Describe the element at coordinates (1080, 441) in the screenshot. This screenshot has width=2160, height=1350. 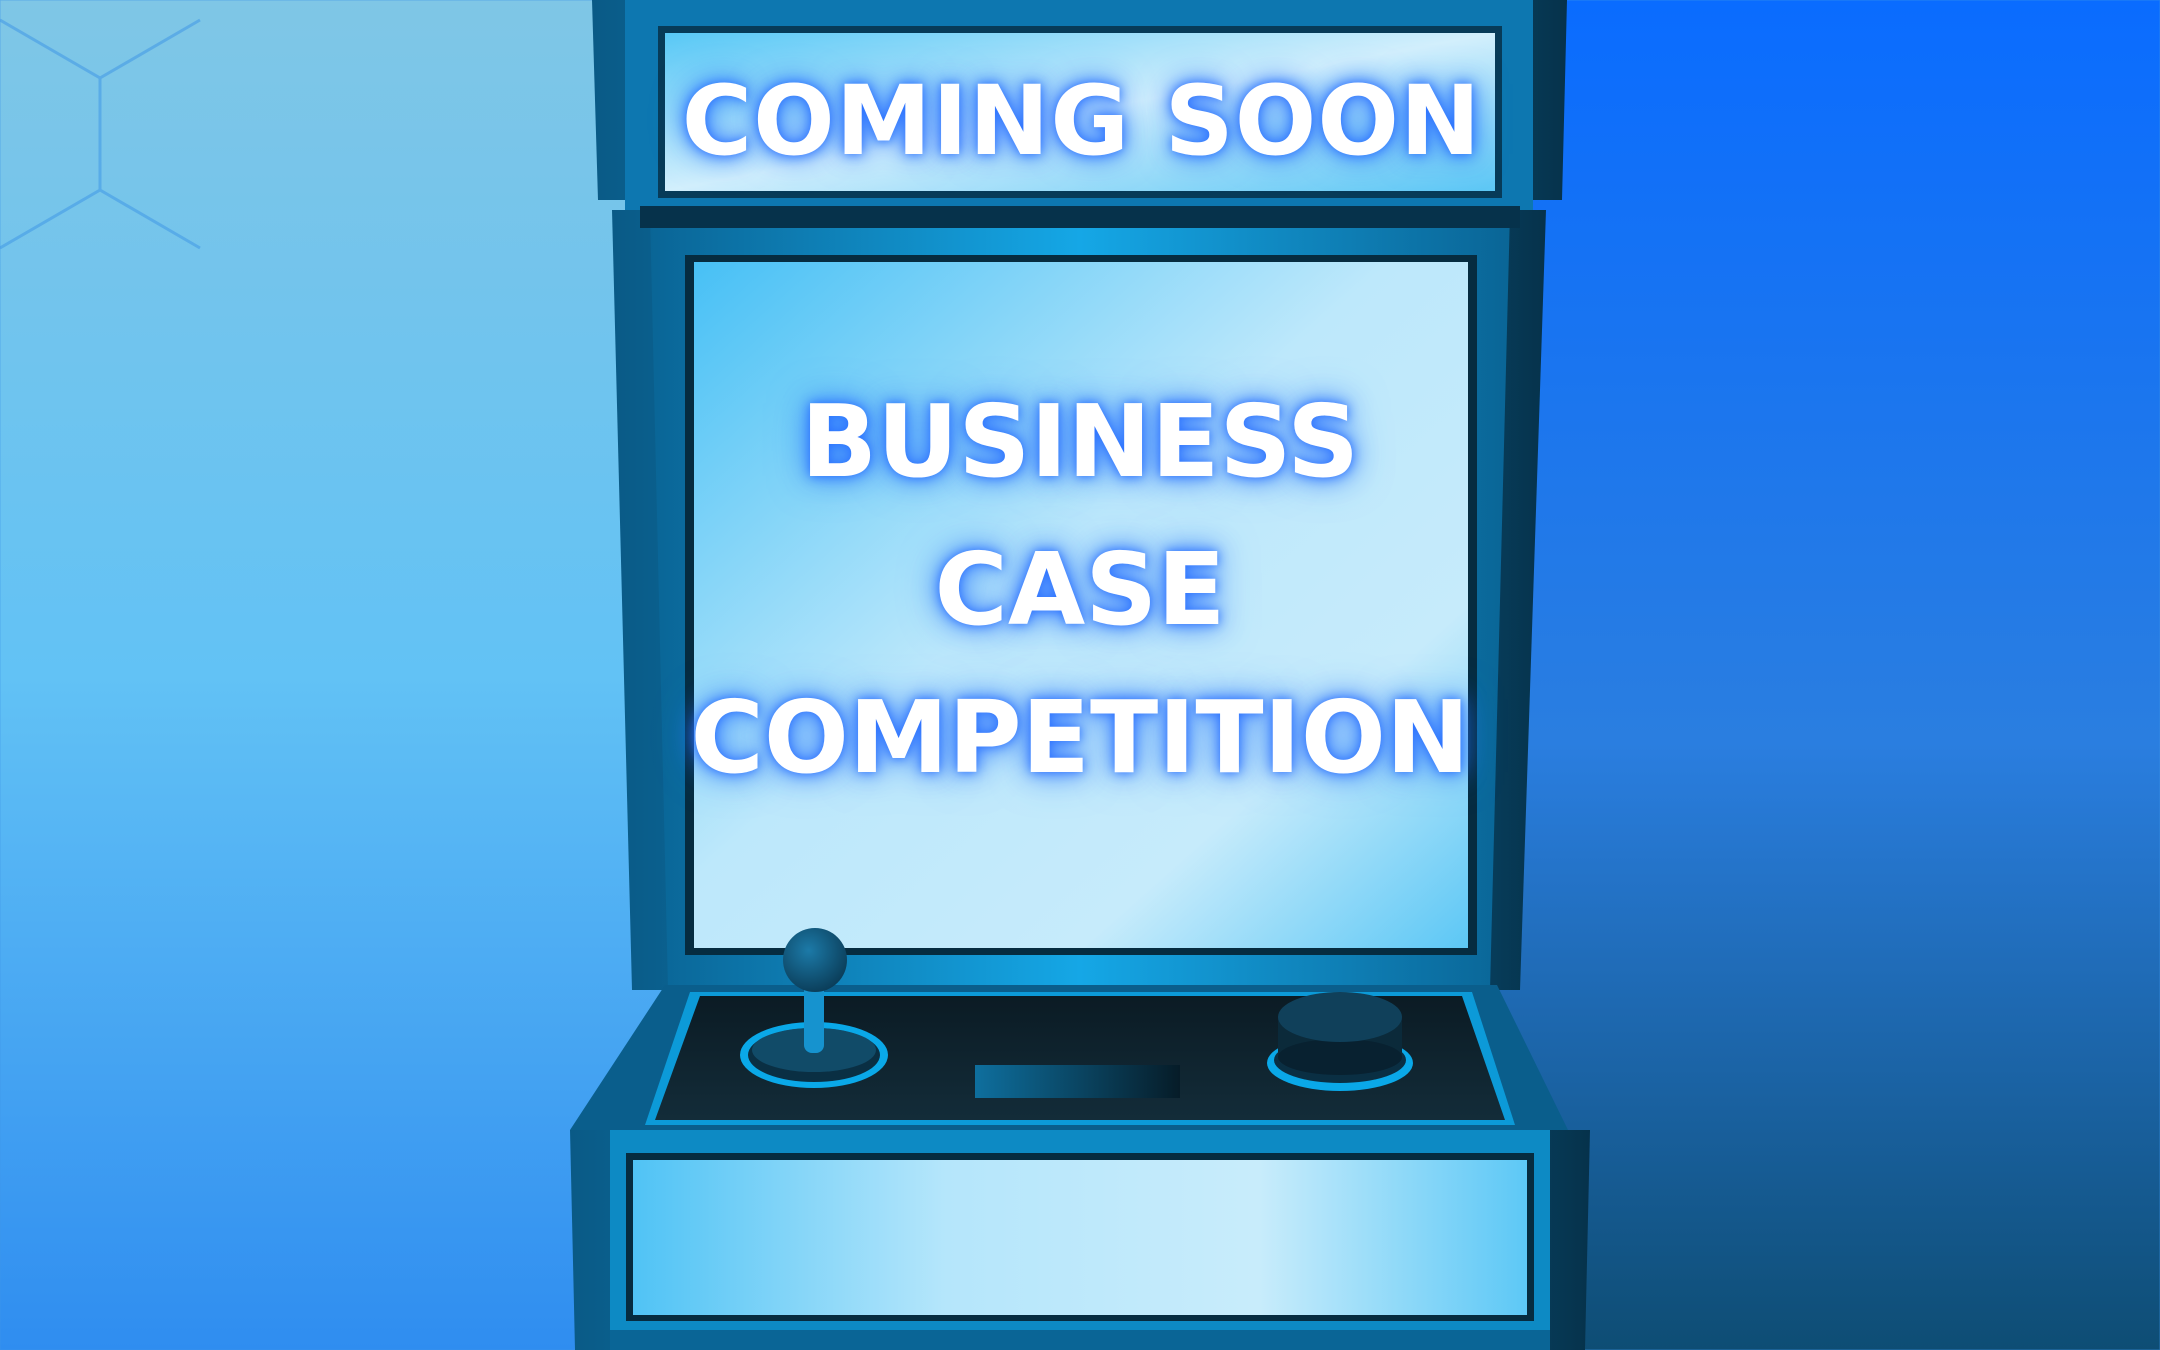
I see `headline-line-1: BUSINESS` at that location.